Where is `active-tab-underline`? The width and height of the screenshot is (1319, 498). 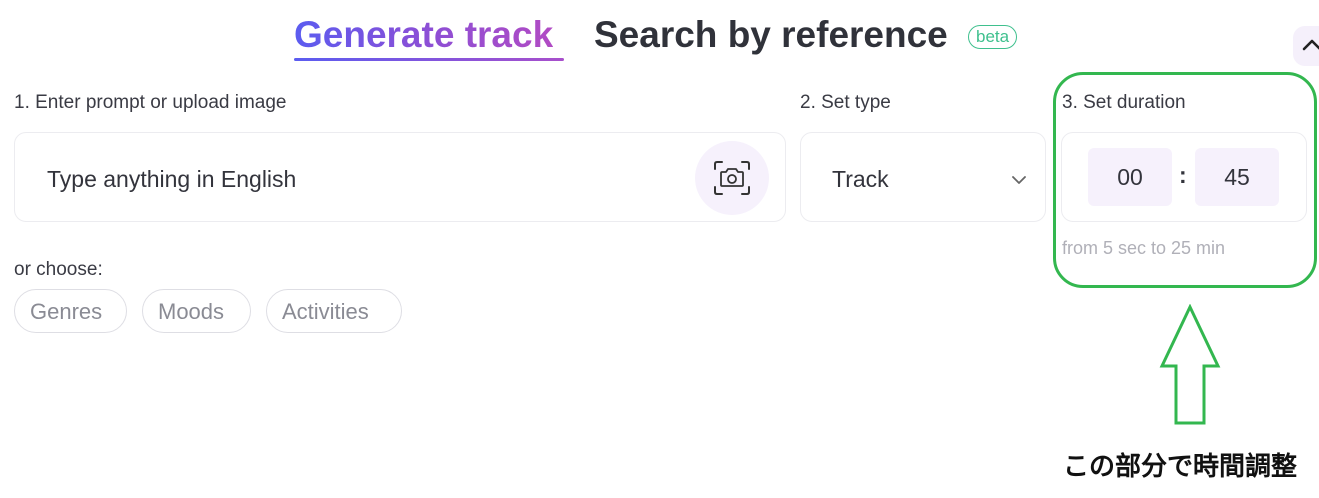 active-tab-underline is located at coordinates (429, 59).